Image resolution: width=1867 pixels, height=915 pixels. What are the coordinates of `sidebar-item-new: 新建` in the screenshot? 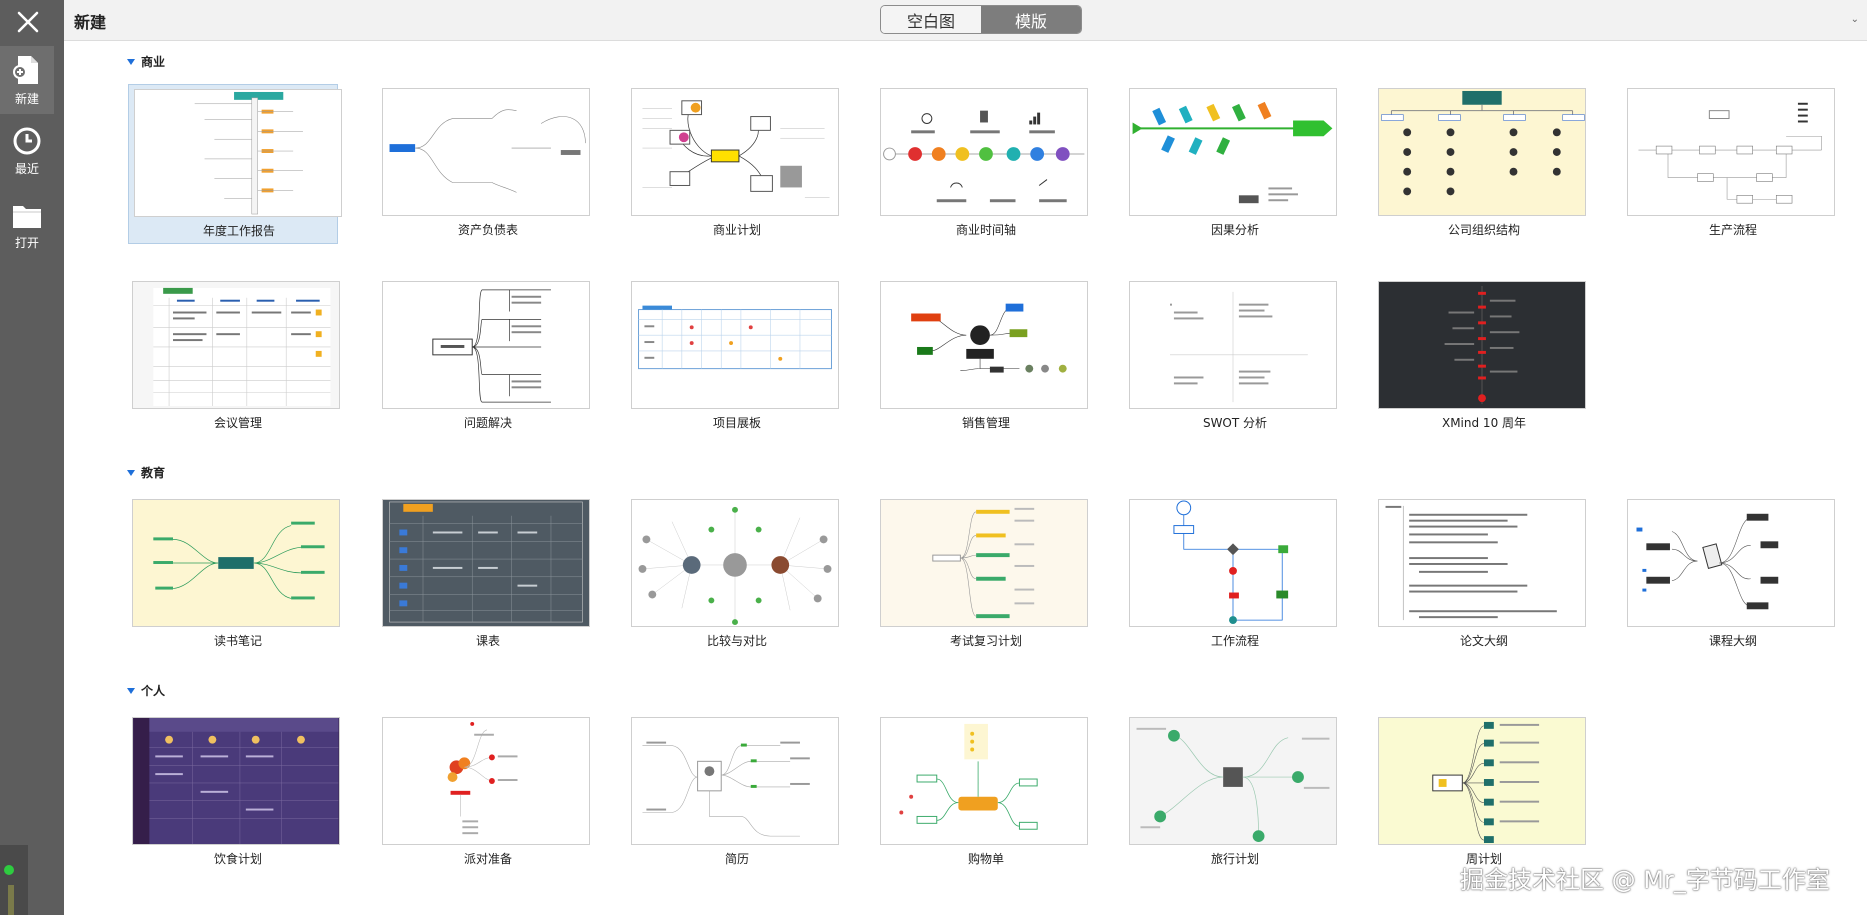 It's located at (27, 80).